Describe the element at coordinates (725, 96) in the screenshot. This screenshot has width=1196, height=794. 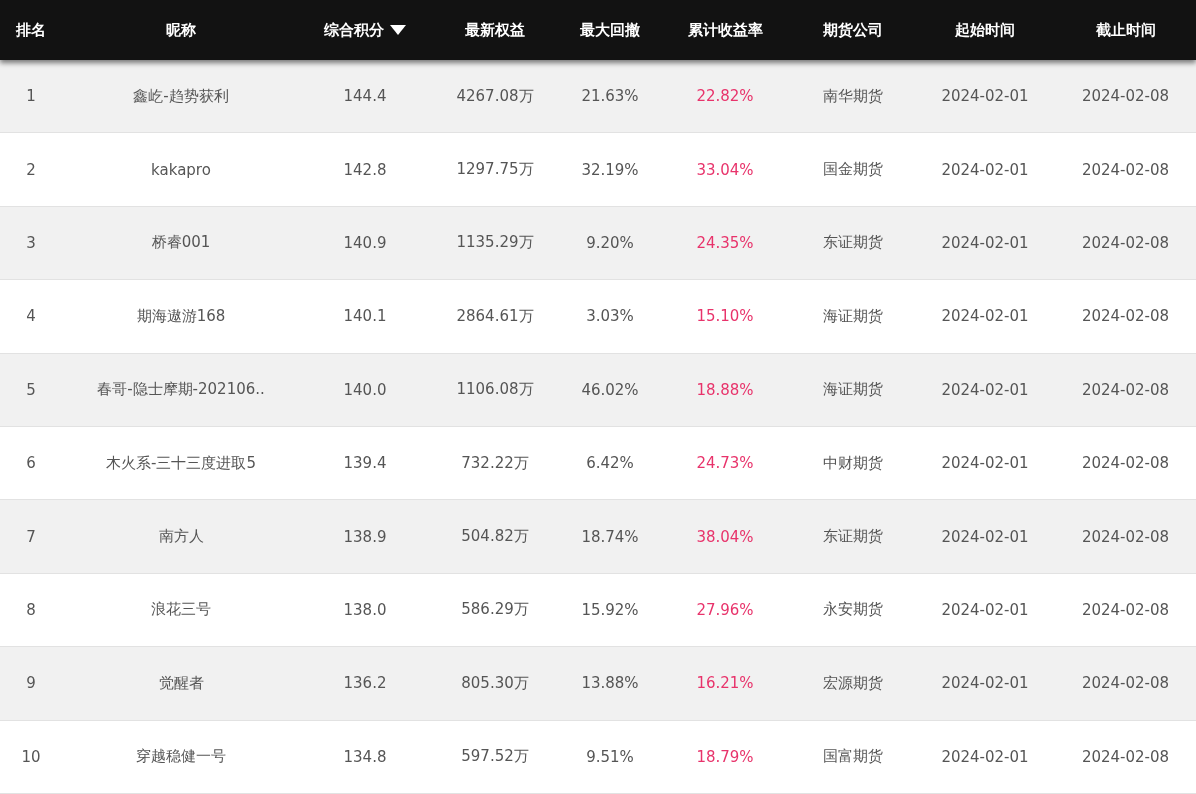
I see `table-cell: 22.82%` at that location.